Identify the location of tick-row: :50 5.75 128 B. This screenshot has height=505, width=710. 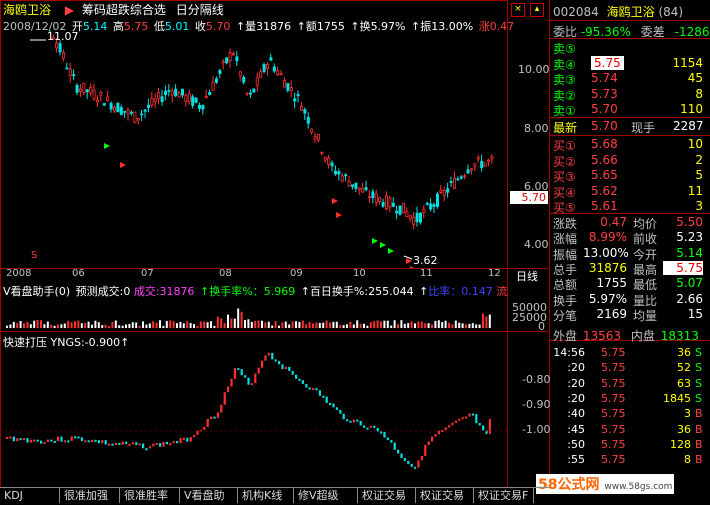
(629, 445).